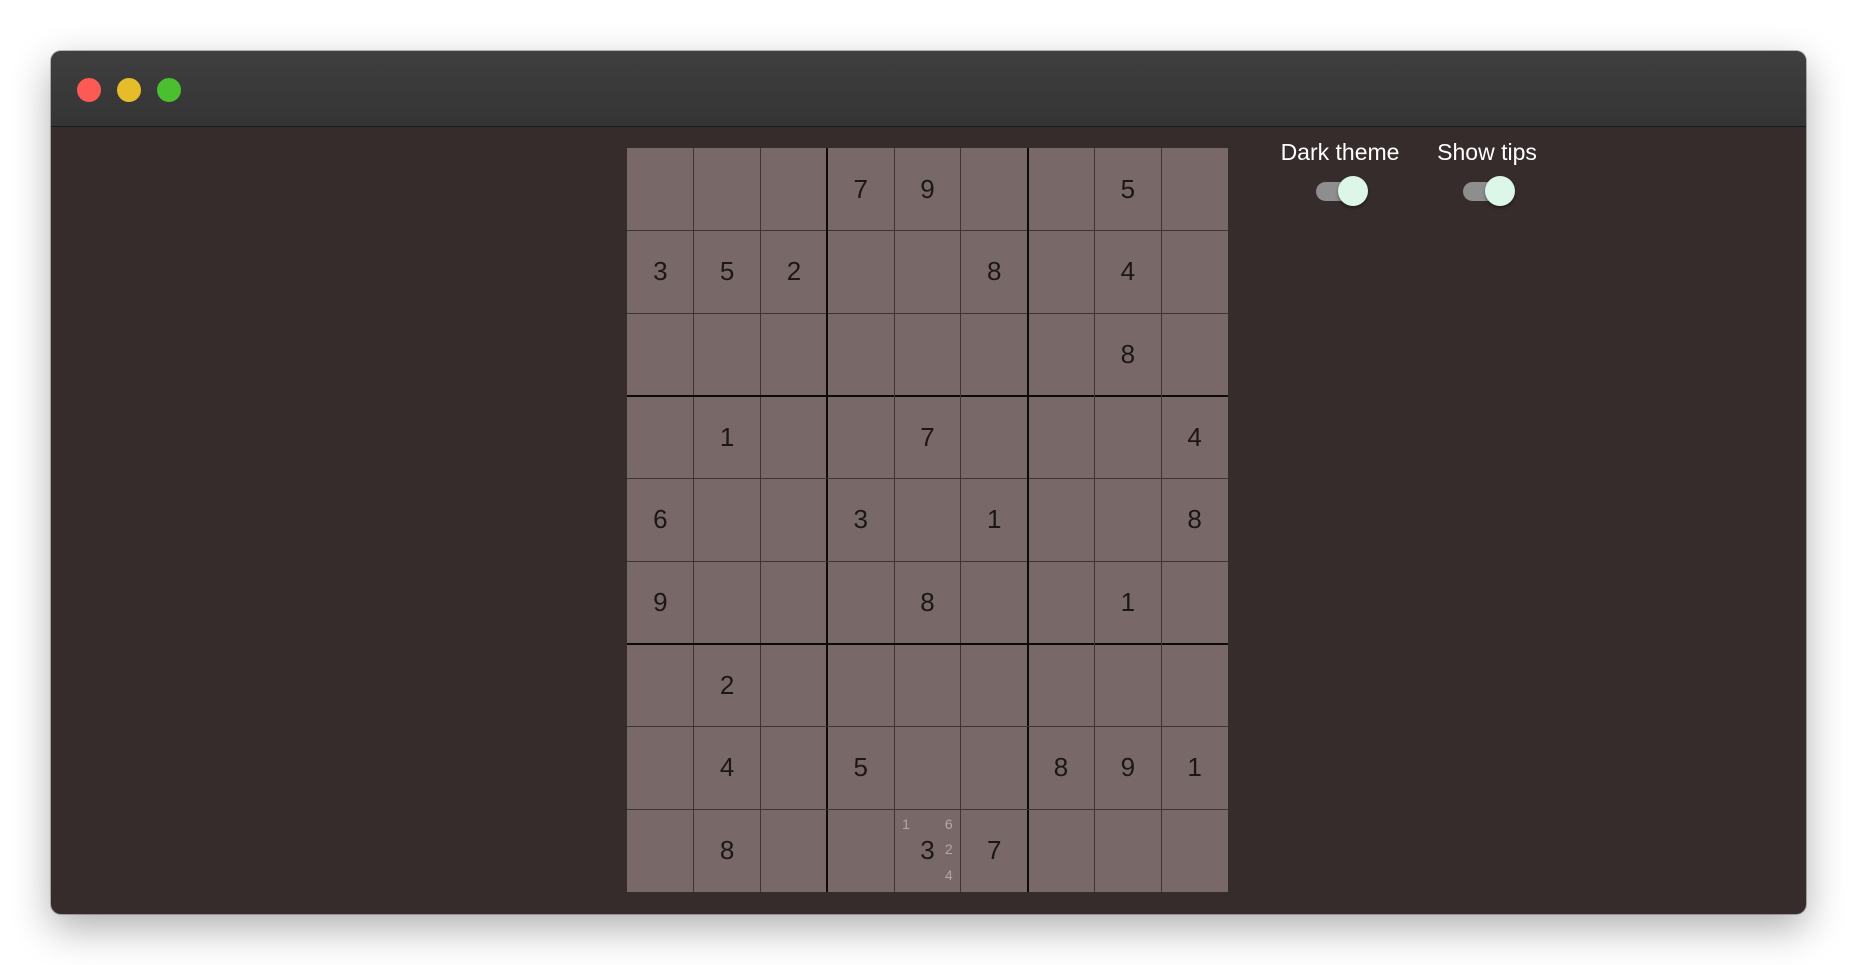 This screenshot has height=965, width=1857. Describe the element at coordinates (1127, 850) in the screenshot. I see `sudoku-cell-r9-c8` at that location.